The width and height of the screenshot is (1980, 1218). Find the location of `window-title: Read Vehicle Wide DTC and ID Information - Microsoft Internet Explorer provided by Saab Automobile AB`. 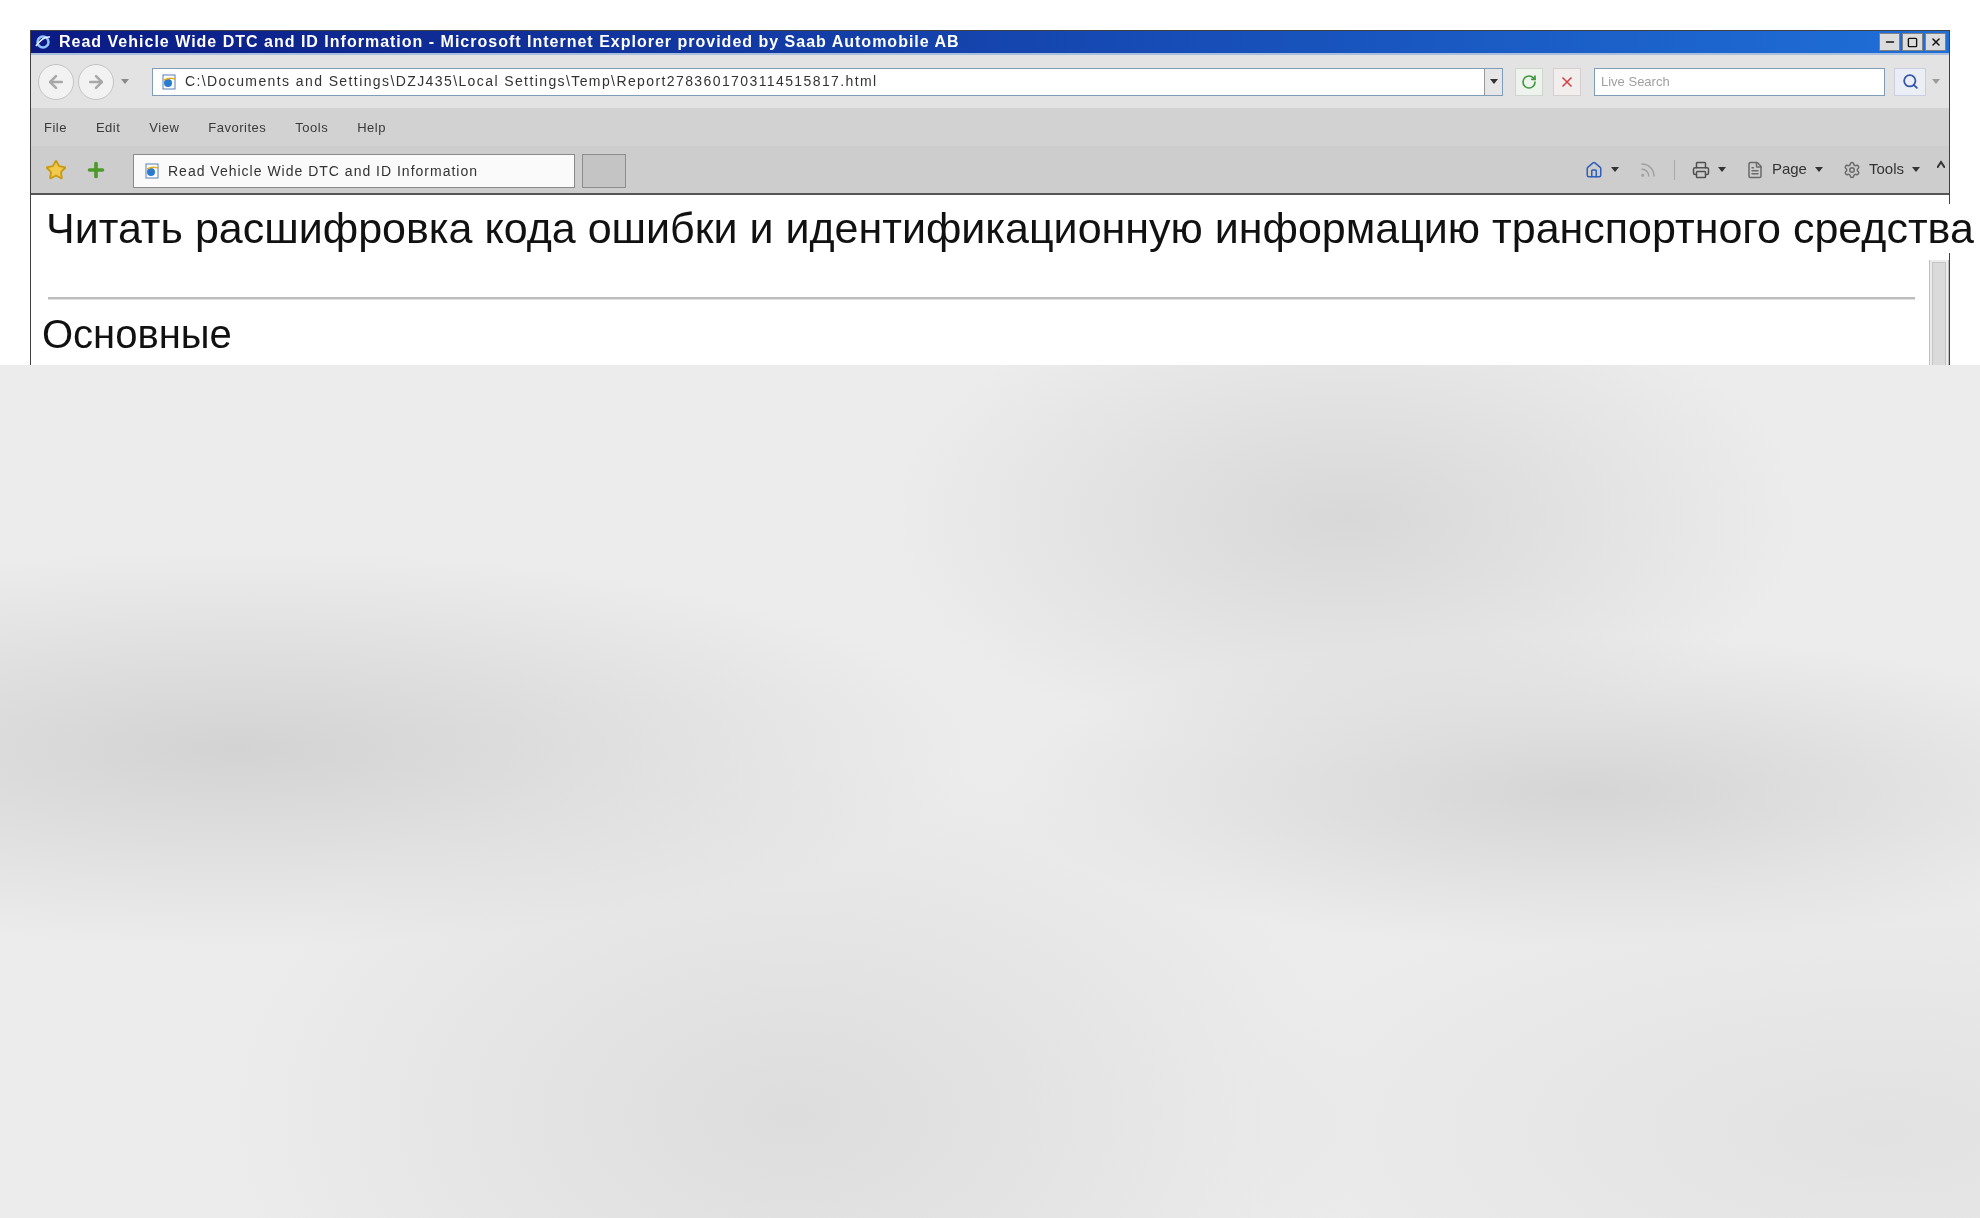

window-title: Read Vehicle Wide DTC and ID Information - Microsoft Internet Explorer provided by Saab Automobile AB is located at coordinates (509, 42).